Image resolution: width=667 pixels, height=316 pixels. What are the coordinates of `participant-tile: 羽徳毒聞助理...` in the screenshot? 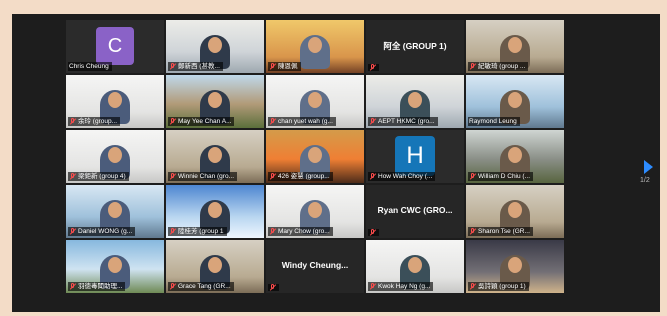 It's located at (115, 266).